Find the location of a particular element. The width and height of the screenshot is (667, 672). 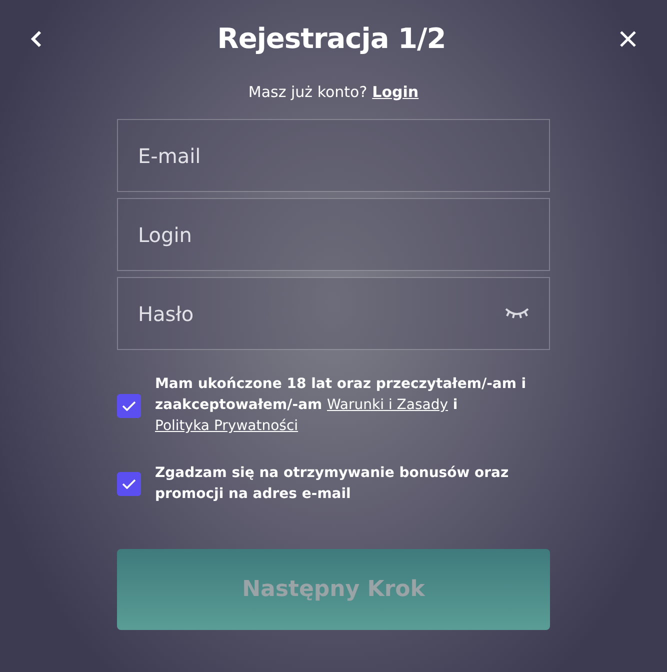

terms-link: Polityka Prywatności is located at coordinates (226, 426).